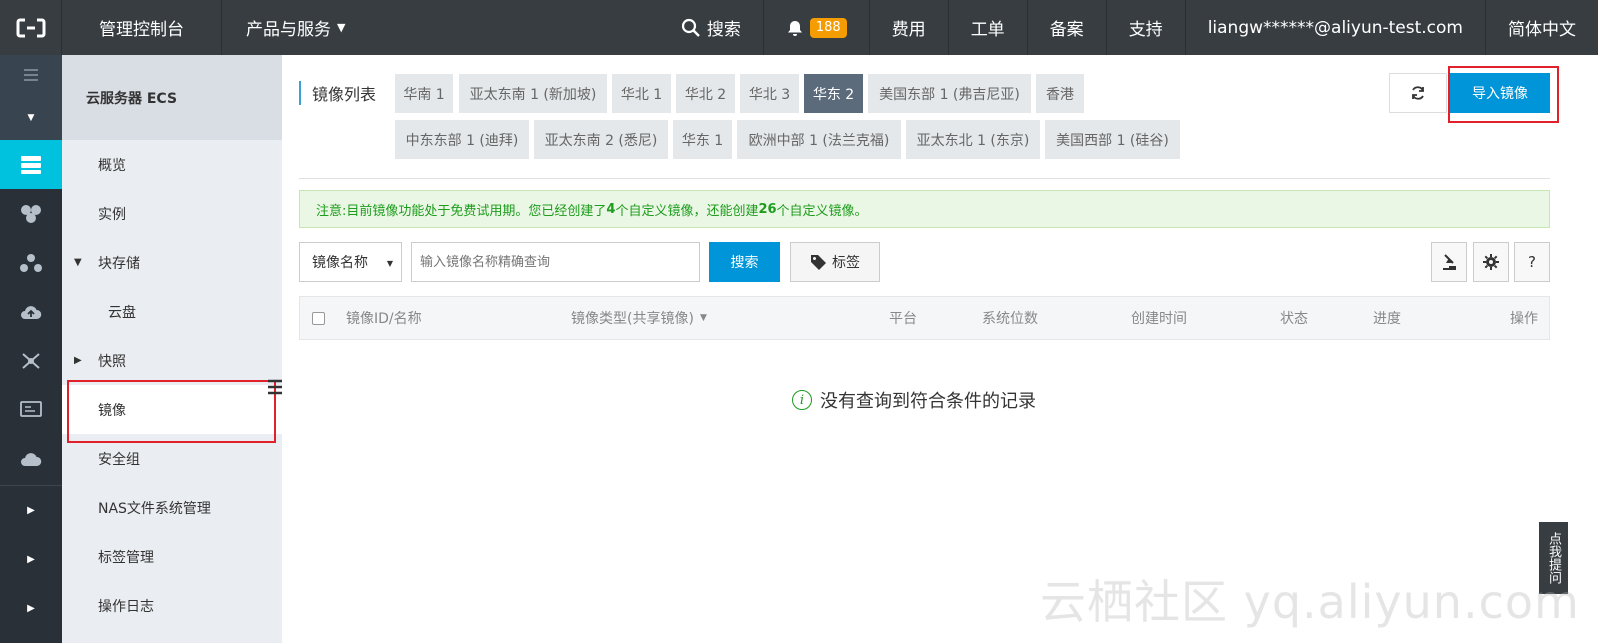 The height and width of the screenshot is (643, 1598). I want to click on rail-item-cloud-storage, so click(31, 458).